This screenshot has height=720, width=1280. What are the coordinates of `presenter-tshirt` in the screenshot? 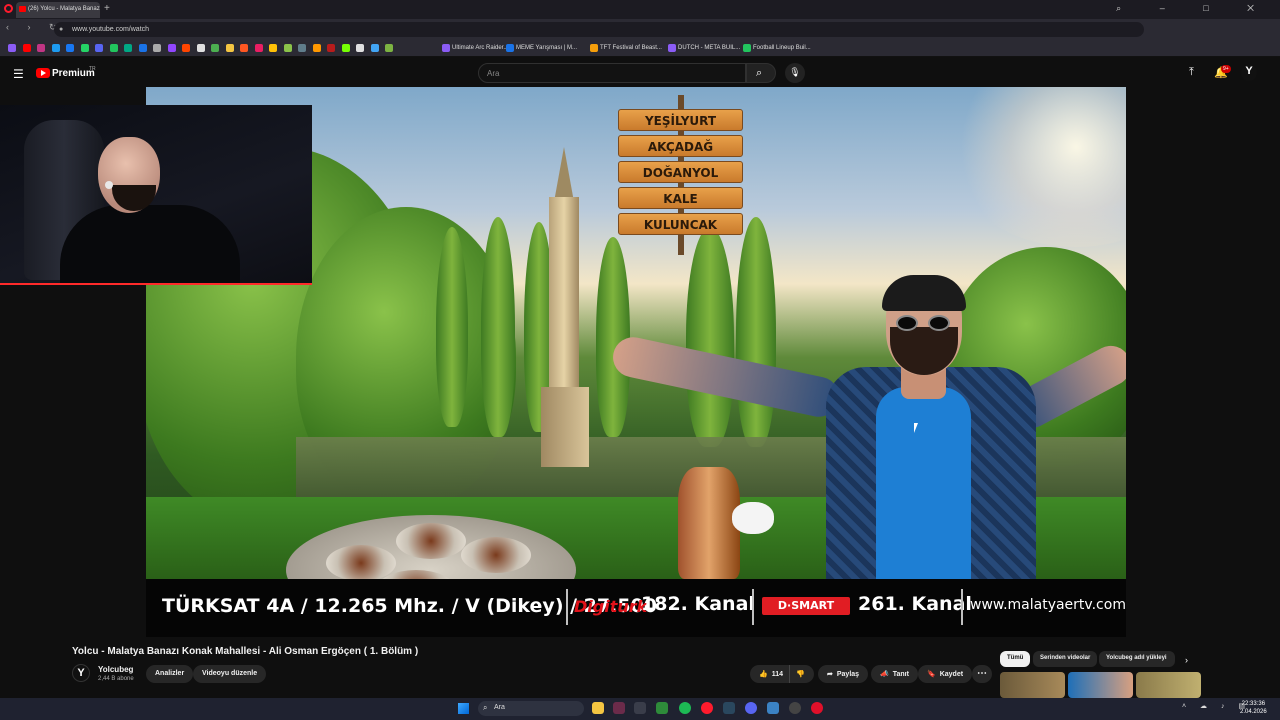 It's located at (923, 483).